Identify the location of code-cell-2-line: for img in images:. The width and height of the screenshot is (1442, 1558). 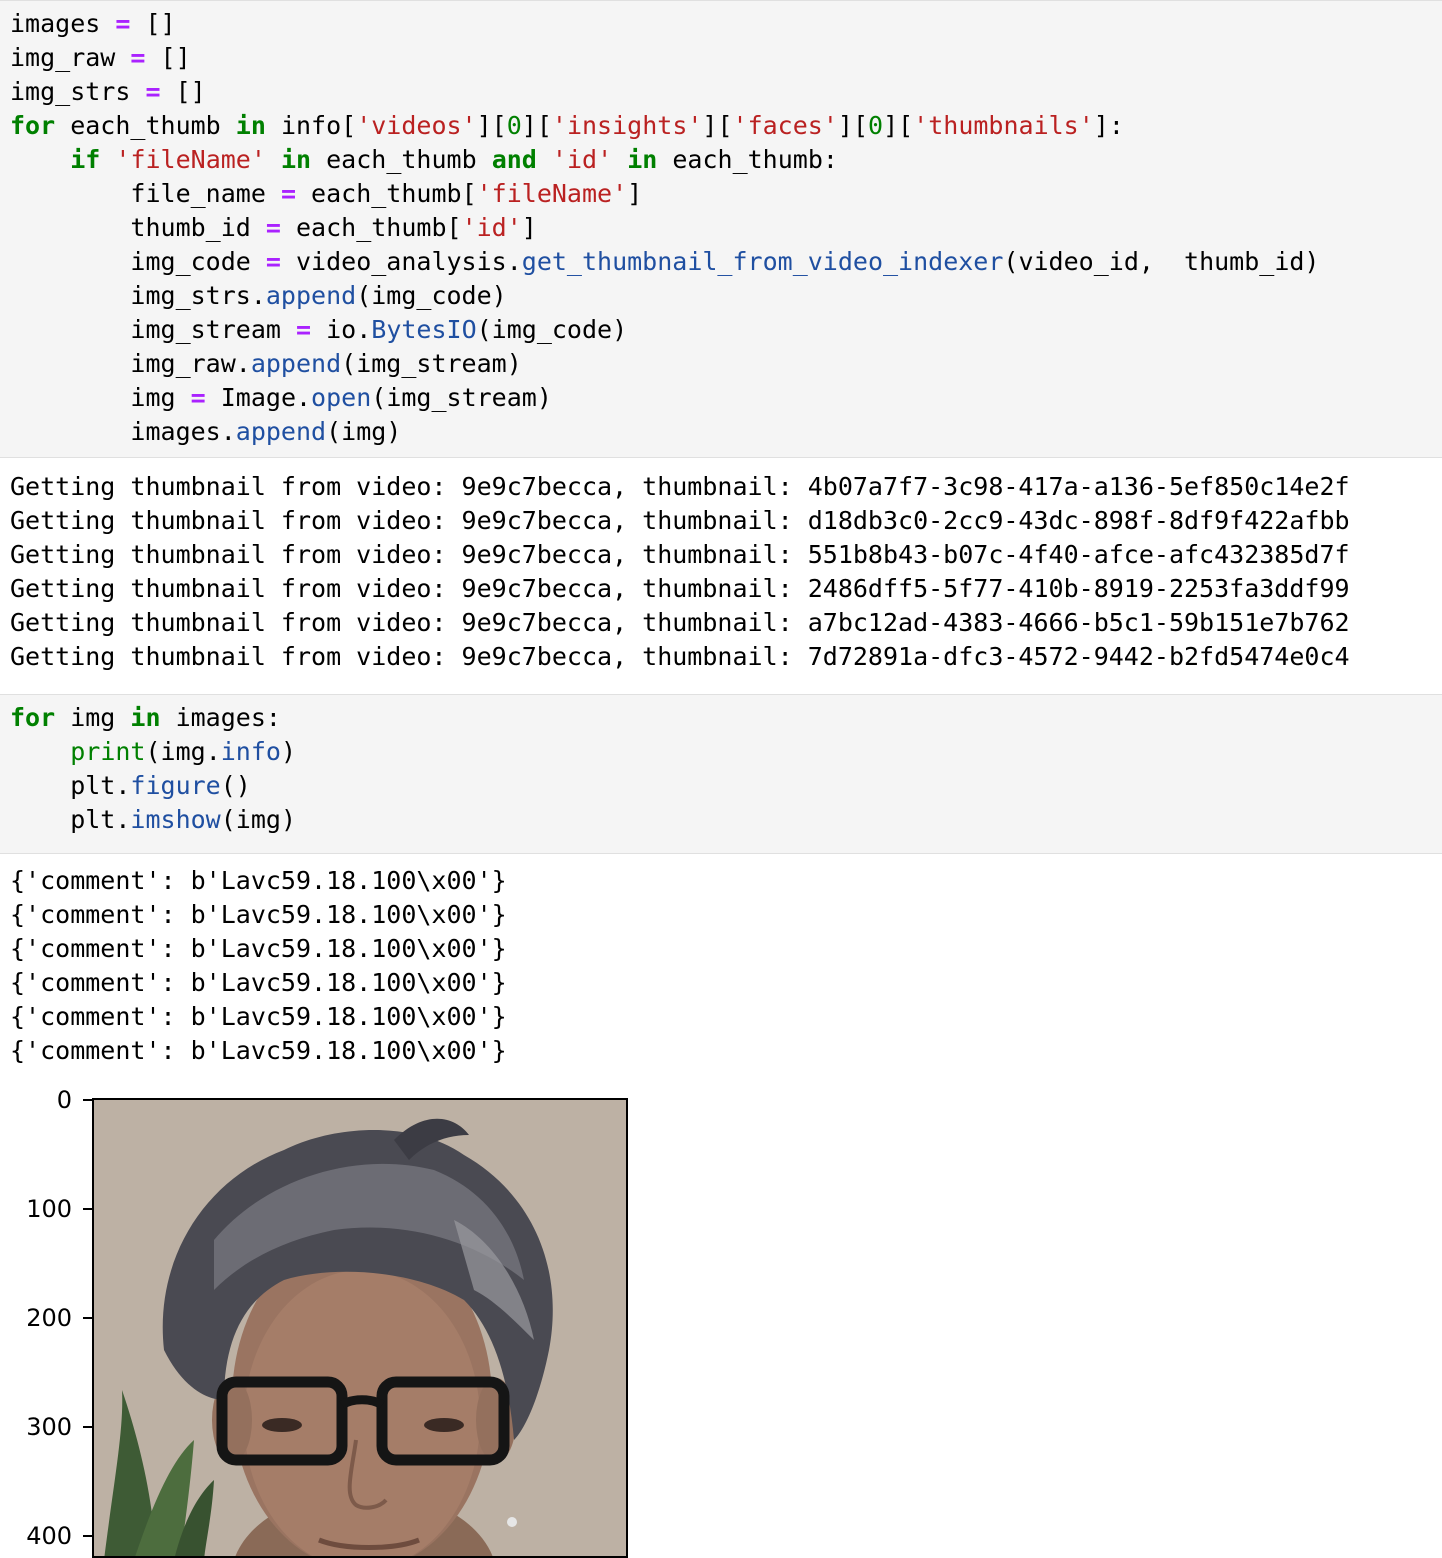
(145, 718).